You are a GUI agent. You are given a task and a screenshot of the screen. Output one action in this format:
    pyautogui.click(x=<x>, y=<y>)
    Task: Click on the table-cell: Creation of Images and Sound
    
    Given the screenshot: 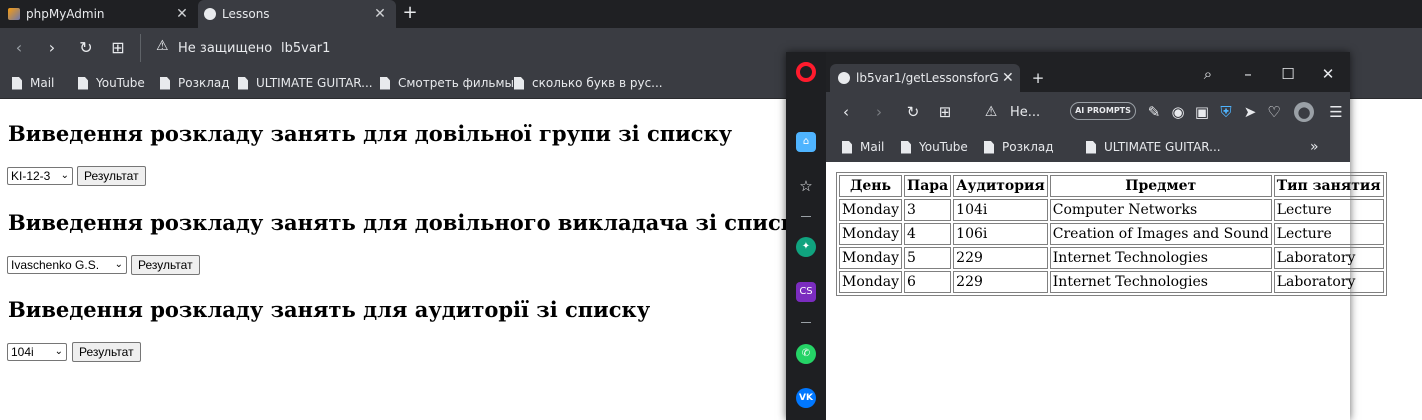 What is the action you would take?
    pyautogui.click(x=1160, y=234)
    